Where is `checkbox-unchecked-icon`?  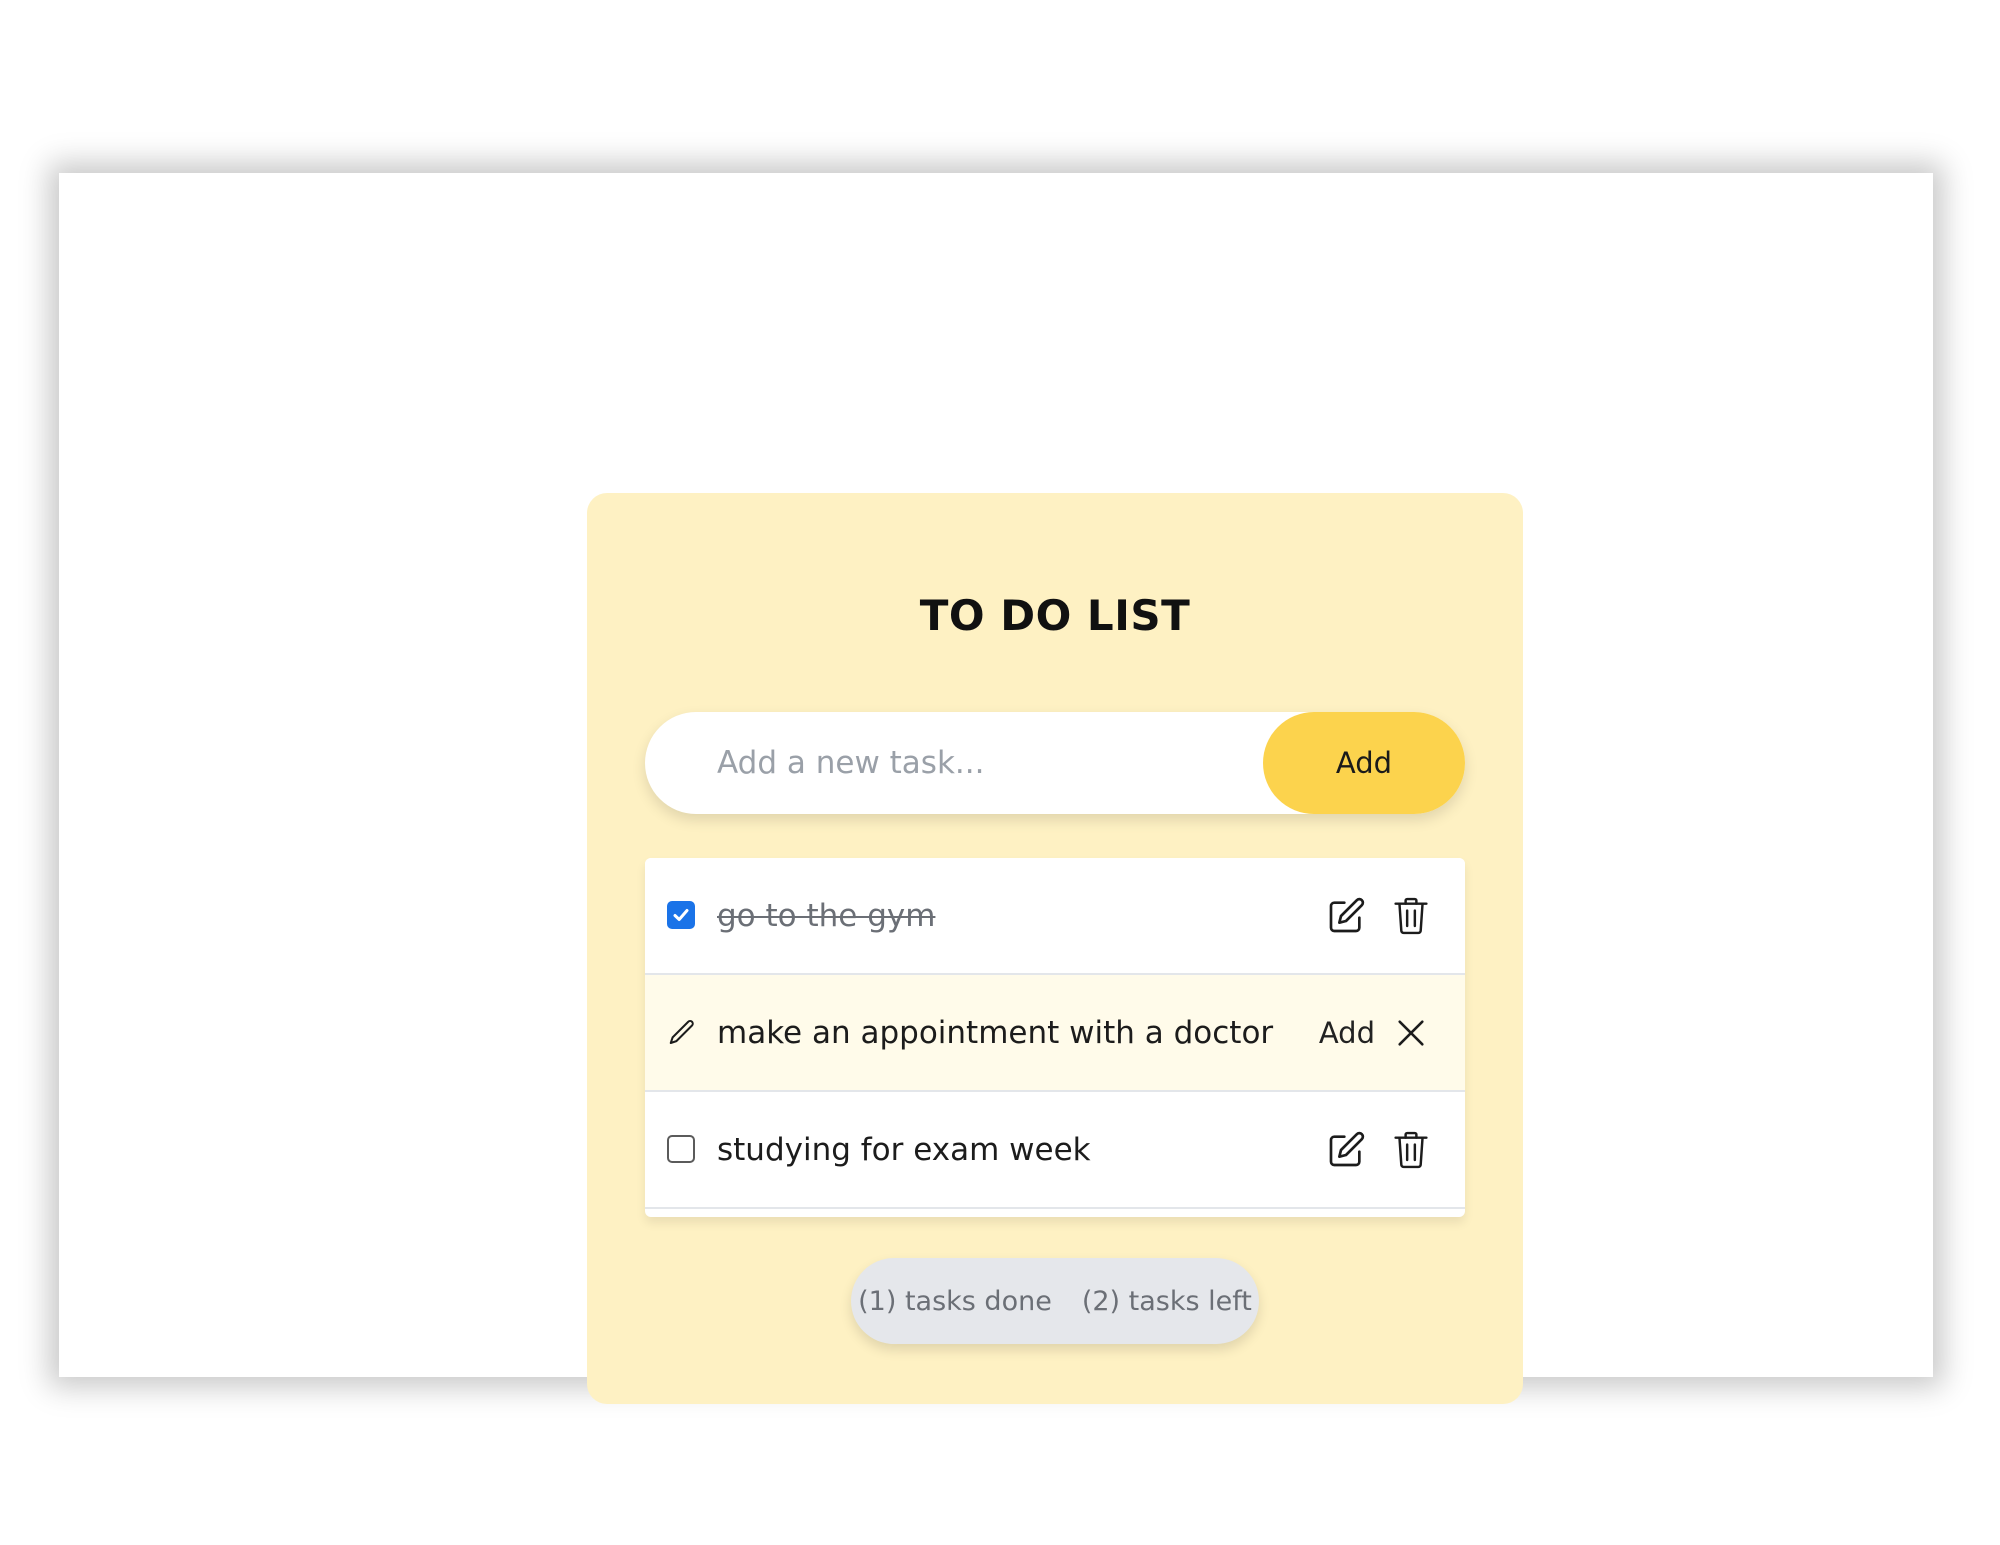 checkbox-unchecked-icon is located at coordinates (681, 1148).